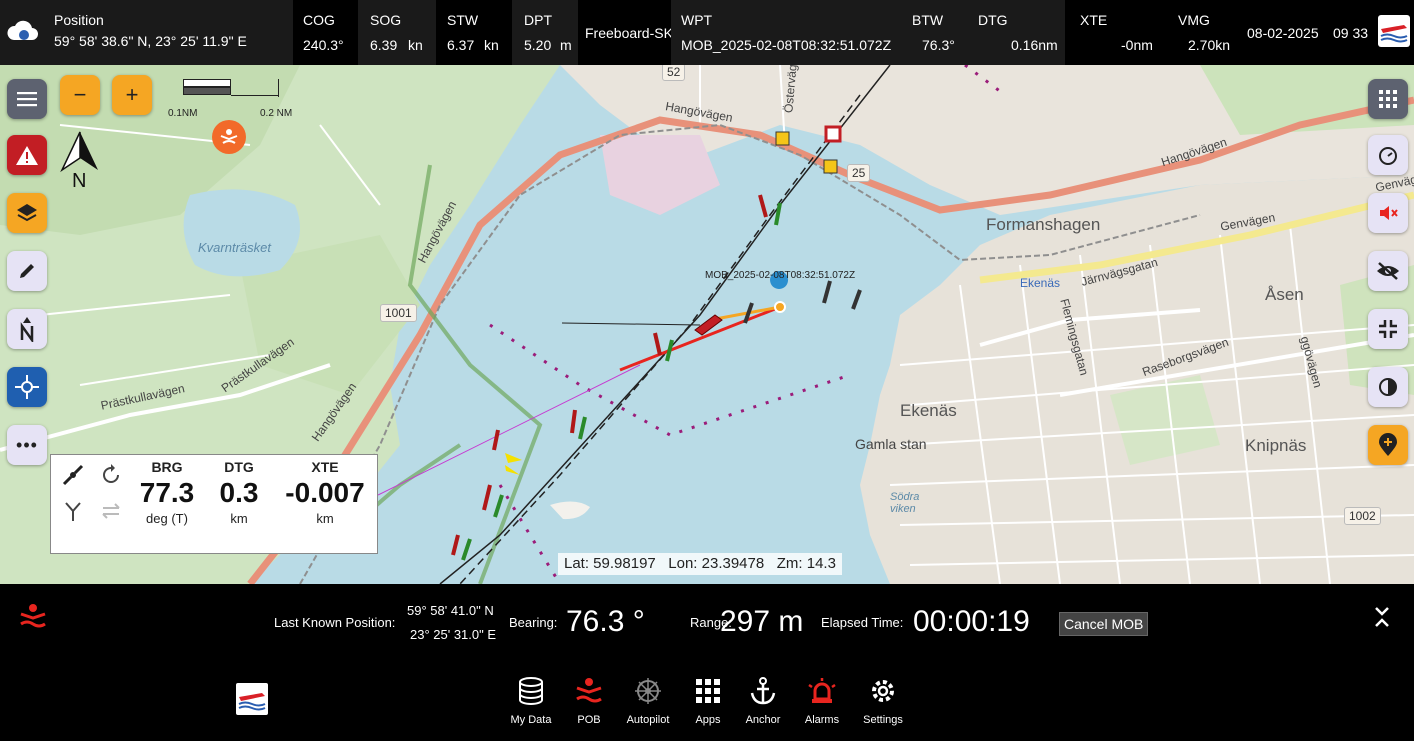 This screenshot has height=741, width=1414. Describe the element at coordinates (708, 720) in the screenshot. I see `nav-label: Apps` at that location.